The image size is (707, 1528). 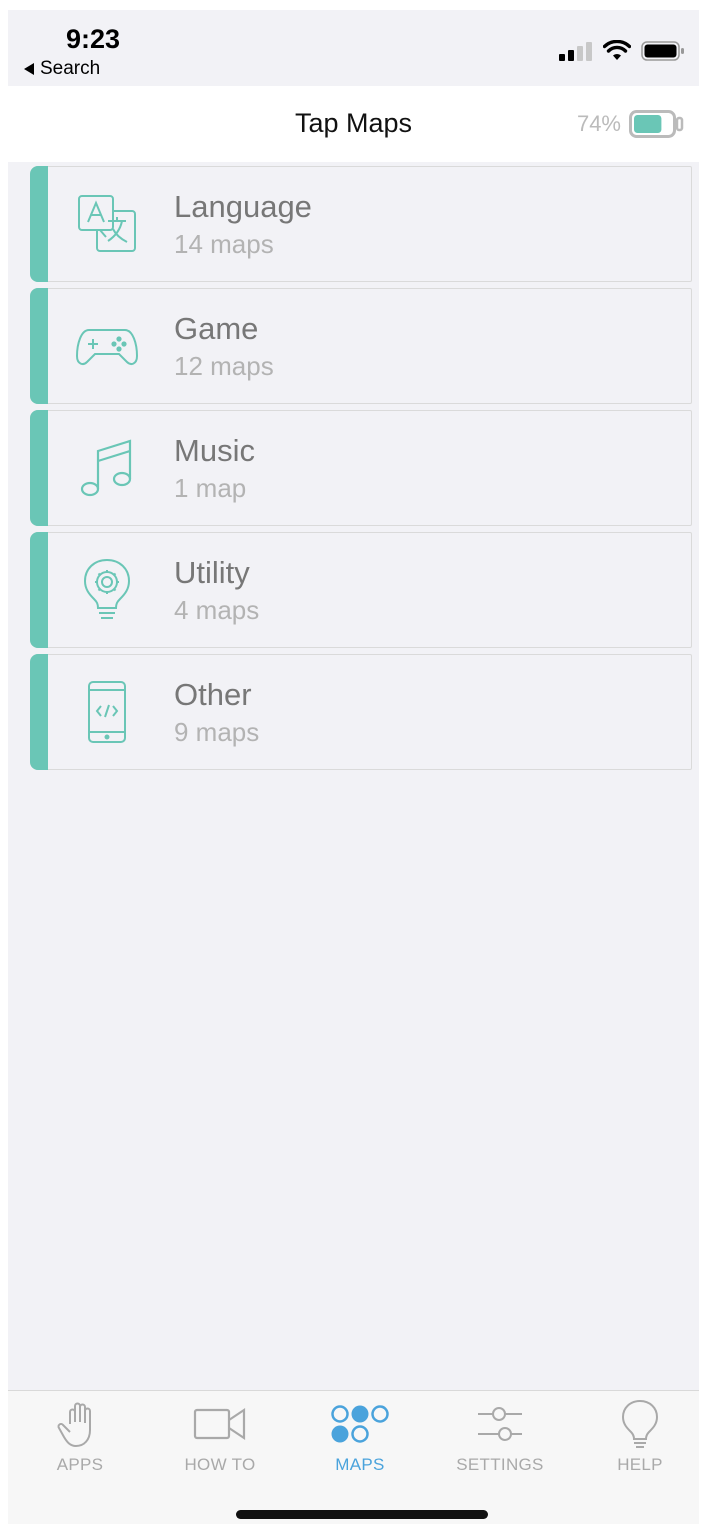 What do you see at coordinates (656, 124) in the screenshot?
I see `battery-icon` at bounding box center [656, 124].